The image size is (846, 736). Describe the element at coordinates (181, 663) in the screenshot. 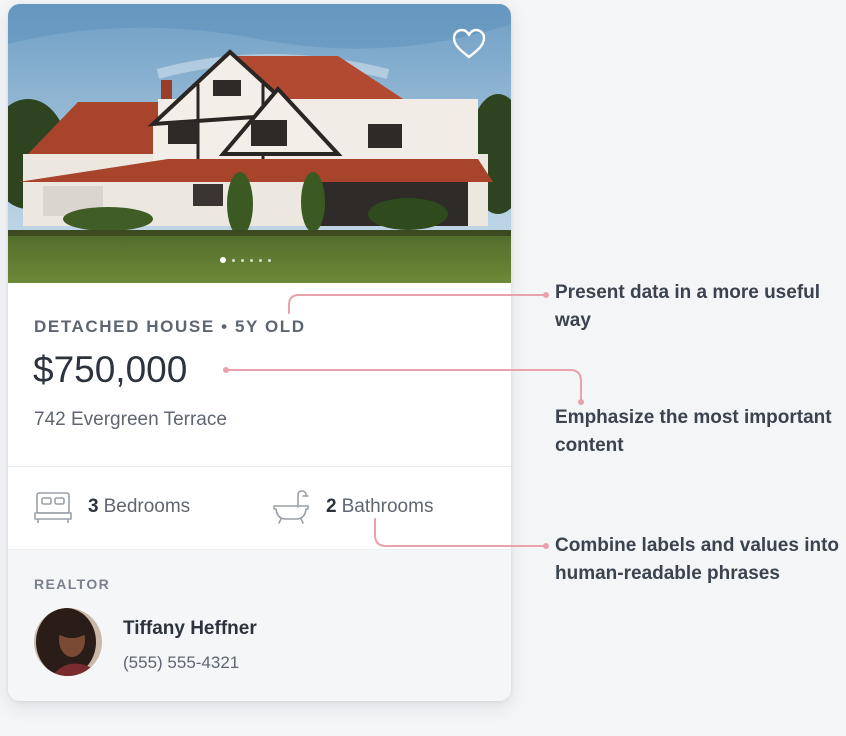

I see `realtor-phone: (555) 555-4321` at that location.